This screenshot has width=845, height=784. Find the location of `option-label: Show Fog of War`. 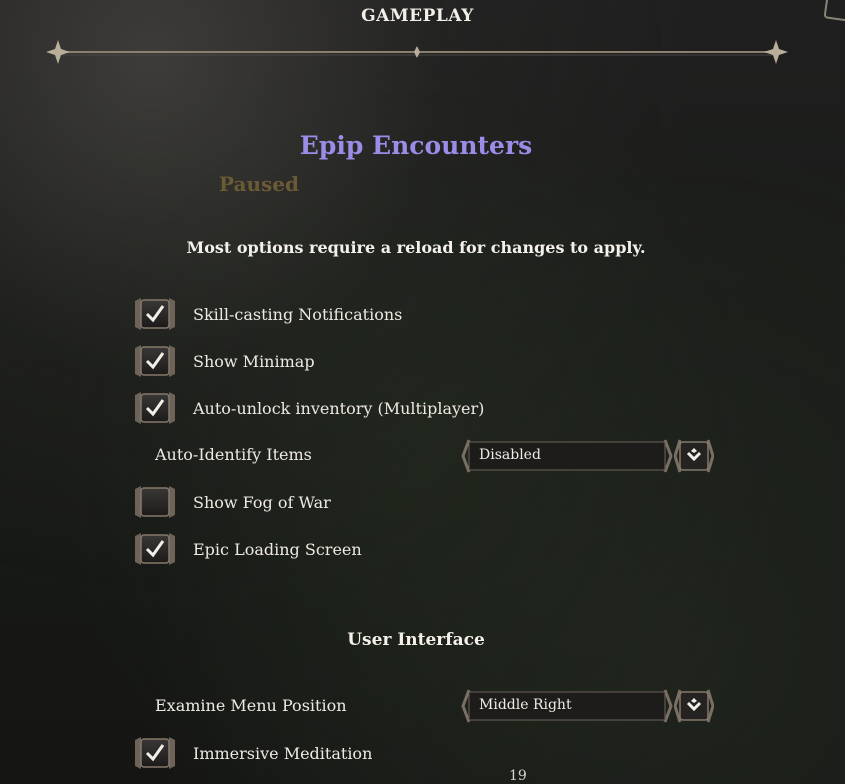

option-label: Show Fog of War is located at coordinates (262, 502).